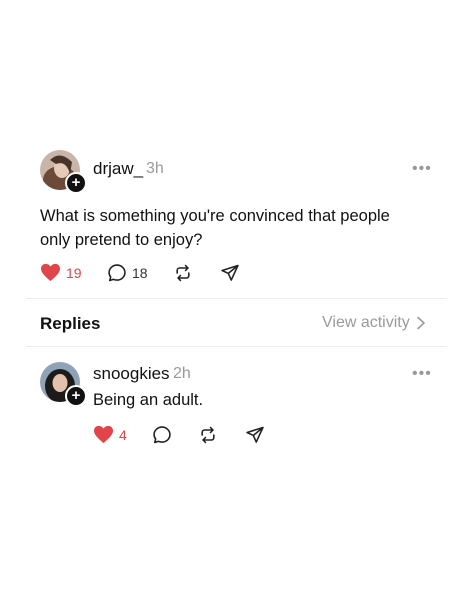 The height and width of the screenshot is (592, 474). Describe the element at coordinates (155, 168) in the screenshot. I see `post-timestamp: 3h` at that location.